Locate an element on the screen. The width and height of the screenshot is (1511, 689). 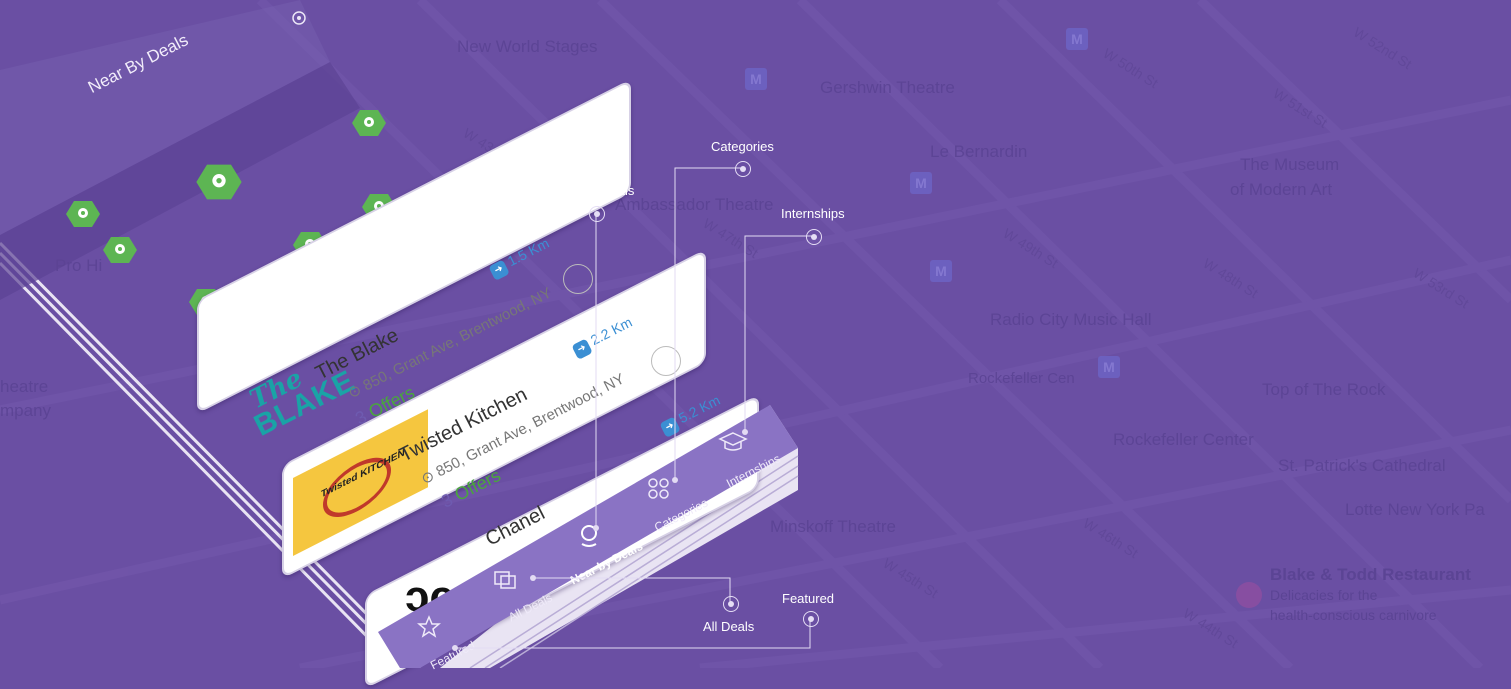
graduation-cap-icon is located at coordinates (733, 444).